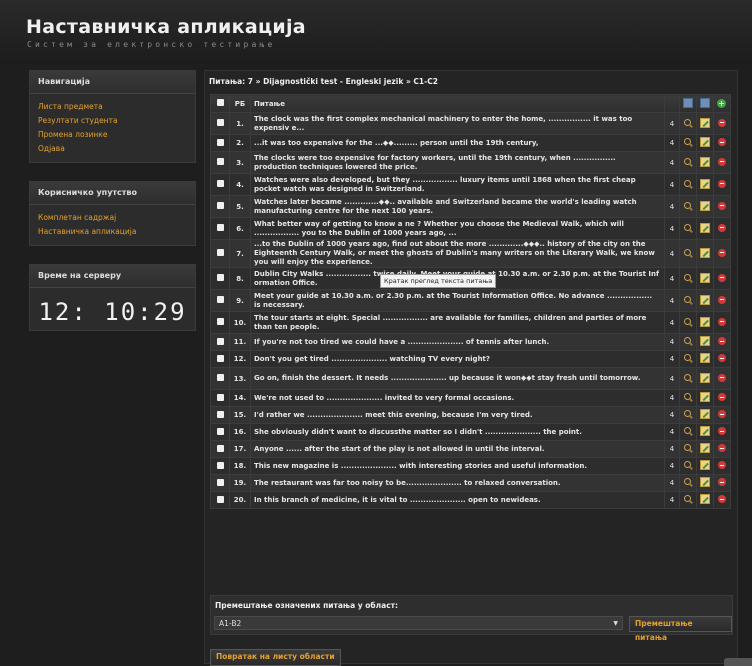 Image resolution: width=752 pixels, height=666 pixels. I want to click on row-number: 6., so click(240, 228).